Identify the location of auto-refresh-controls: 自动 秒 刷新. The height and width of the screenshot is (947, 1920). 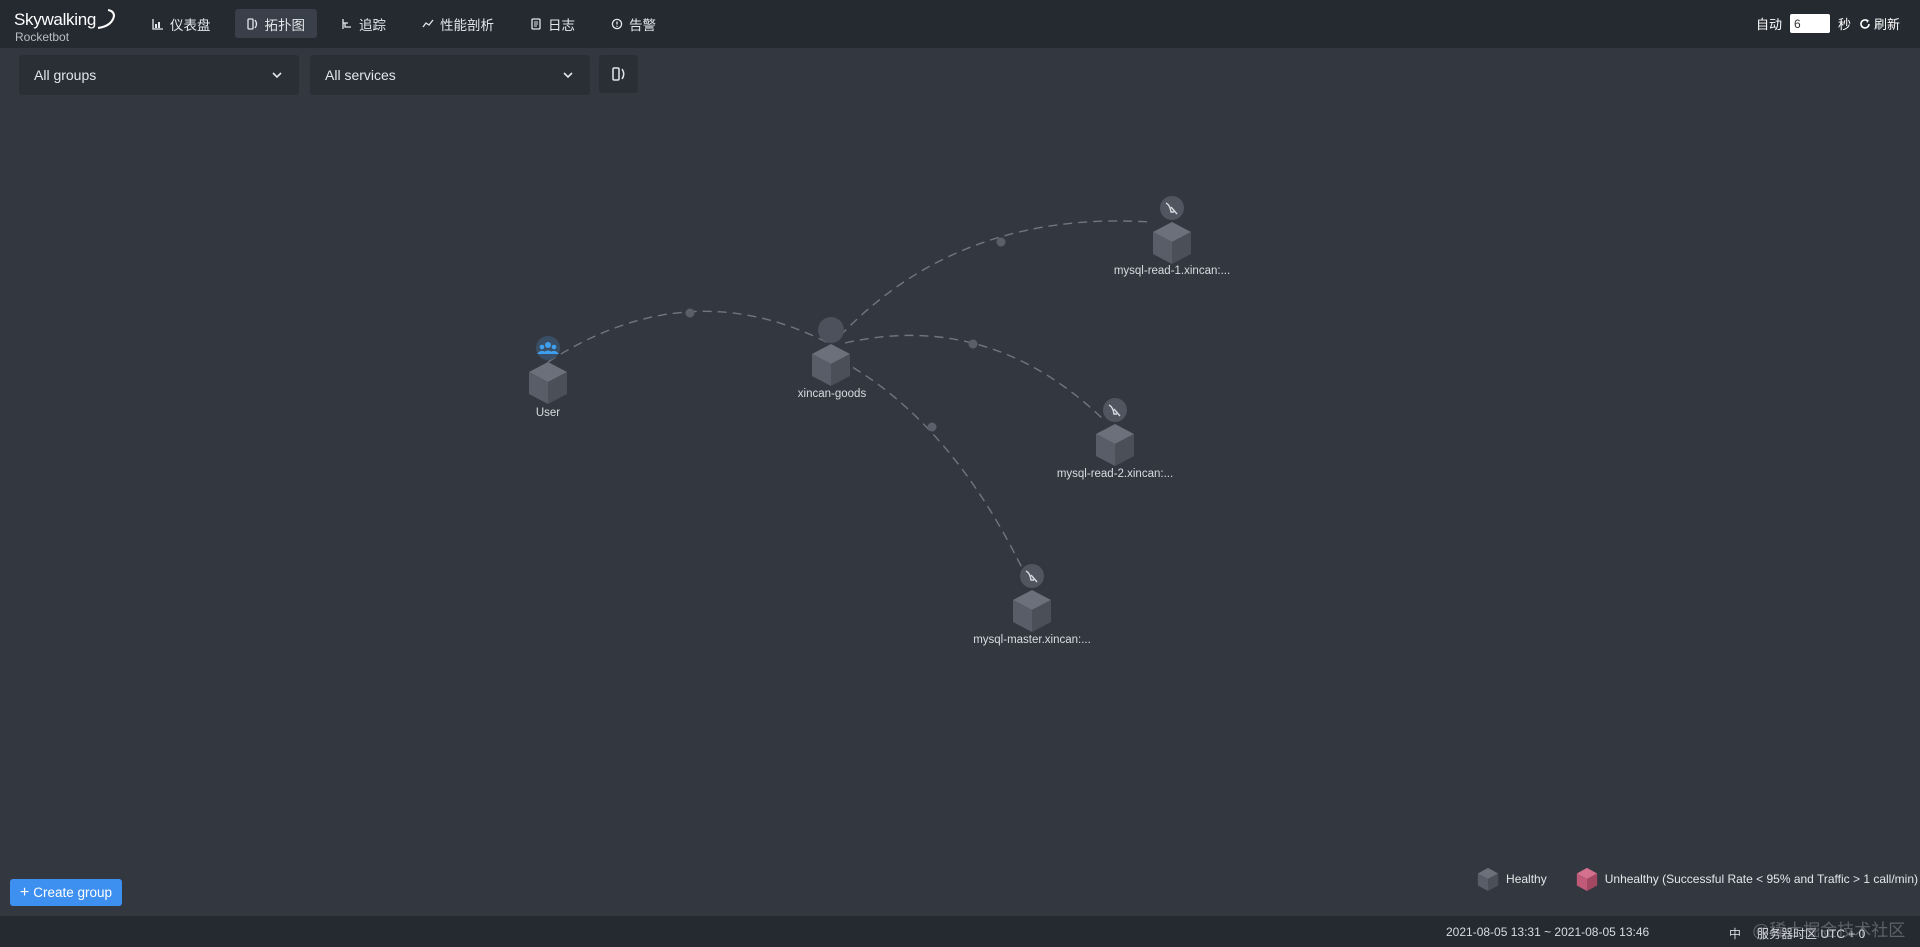
(1828, 23).